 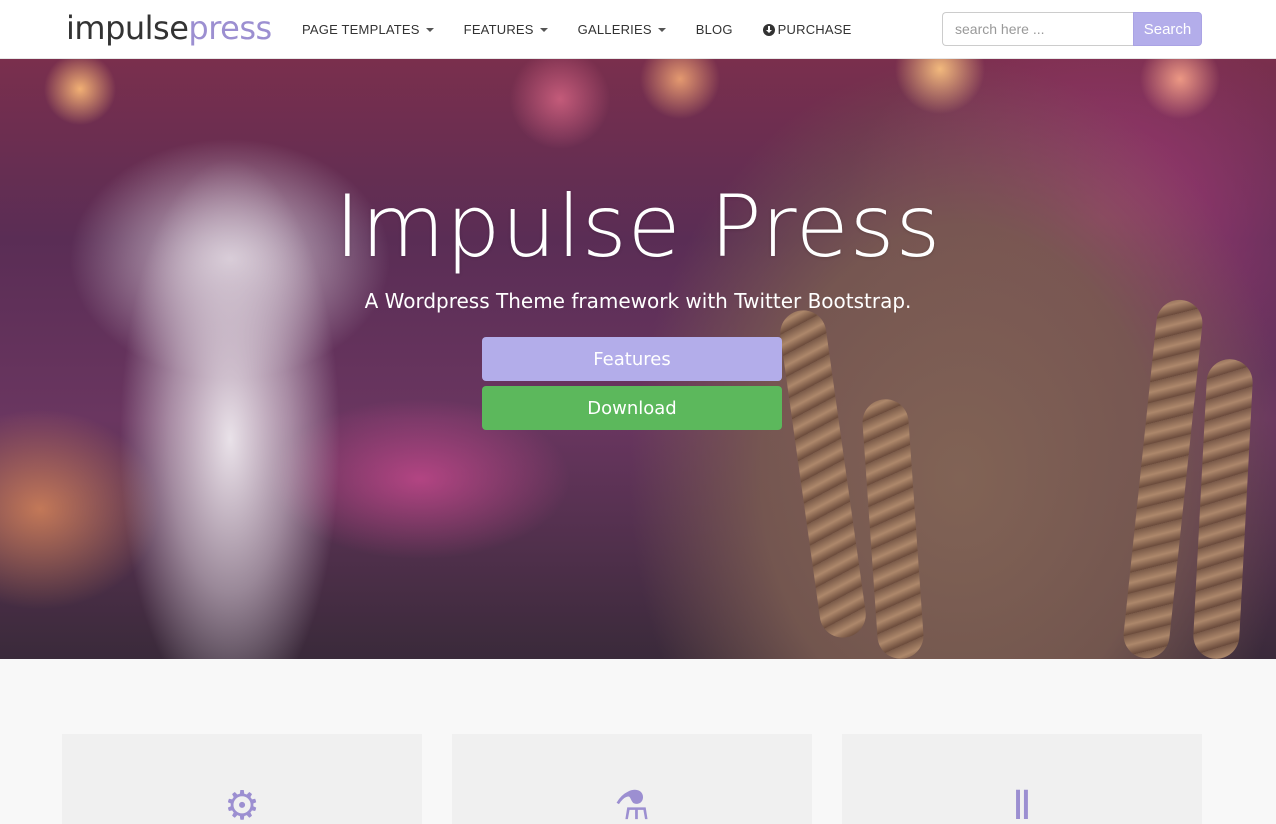 I want to click on nav-purchase: PURCHASE, so click(x=807, y=29).